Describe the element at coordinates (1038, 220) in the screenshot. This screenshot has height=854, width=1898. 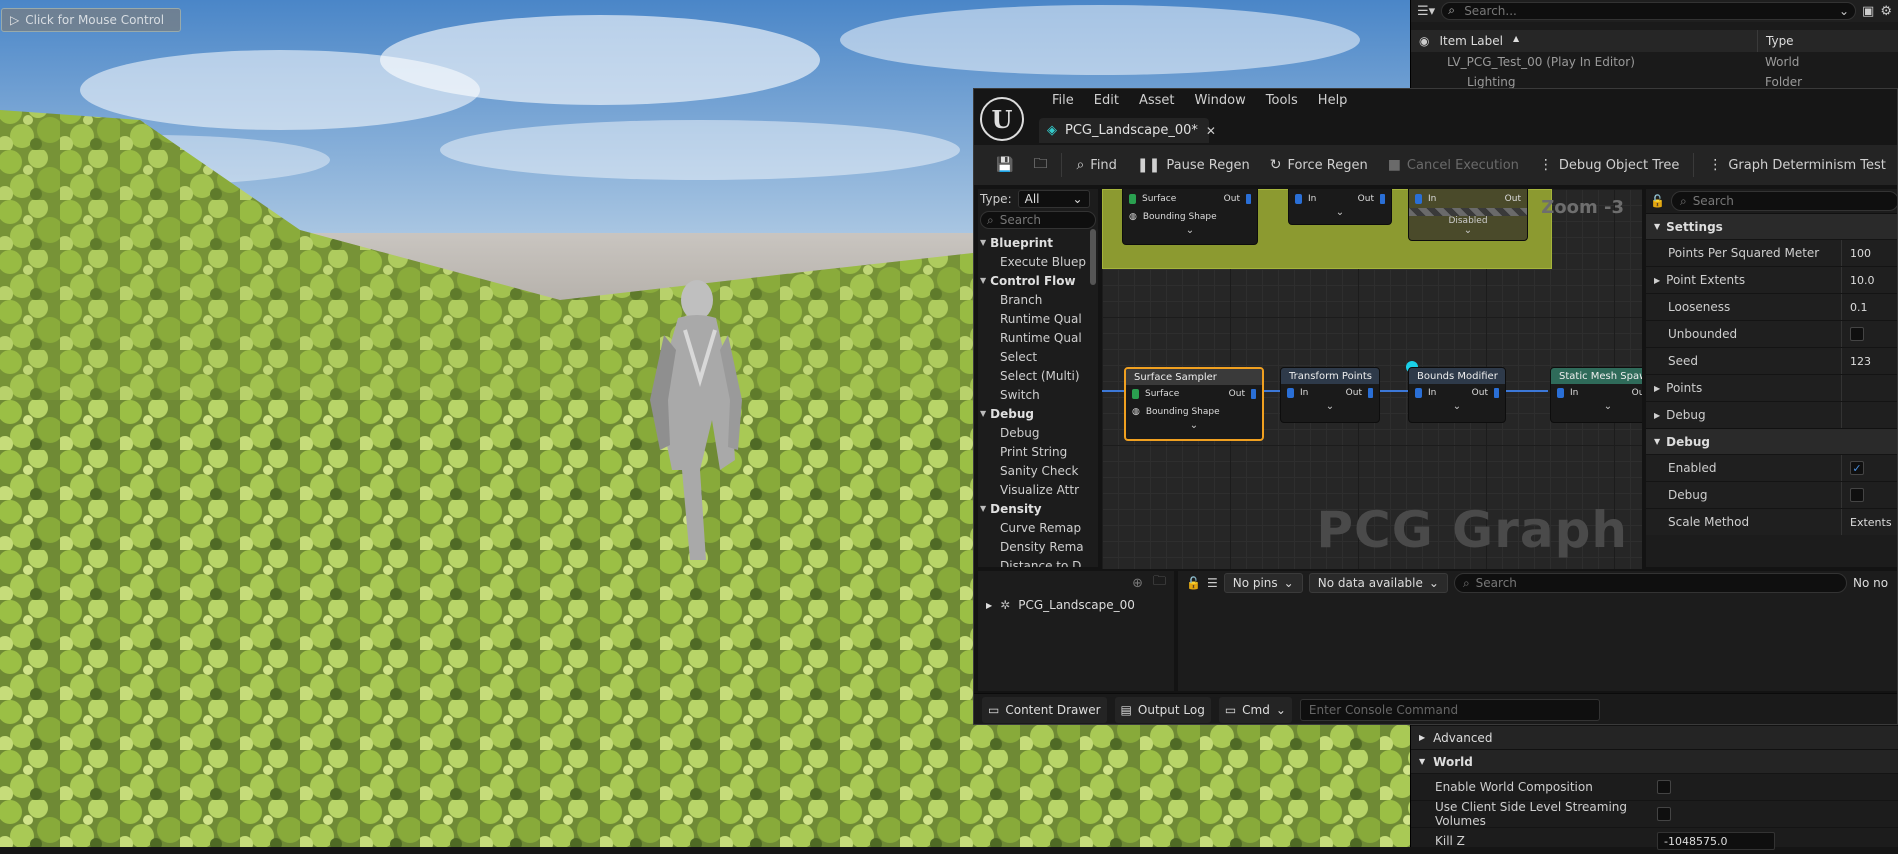
I see `palette-search-input: ⌕ Search` at that location.